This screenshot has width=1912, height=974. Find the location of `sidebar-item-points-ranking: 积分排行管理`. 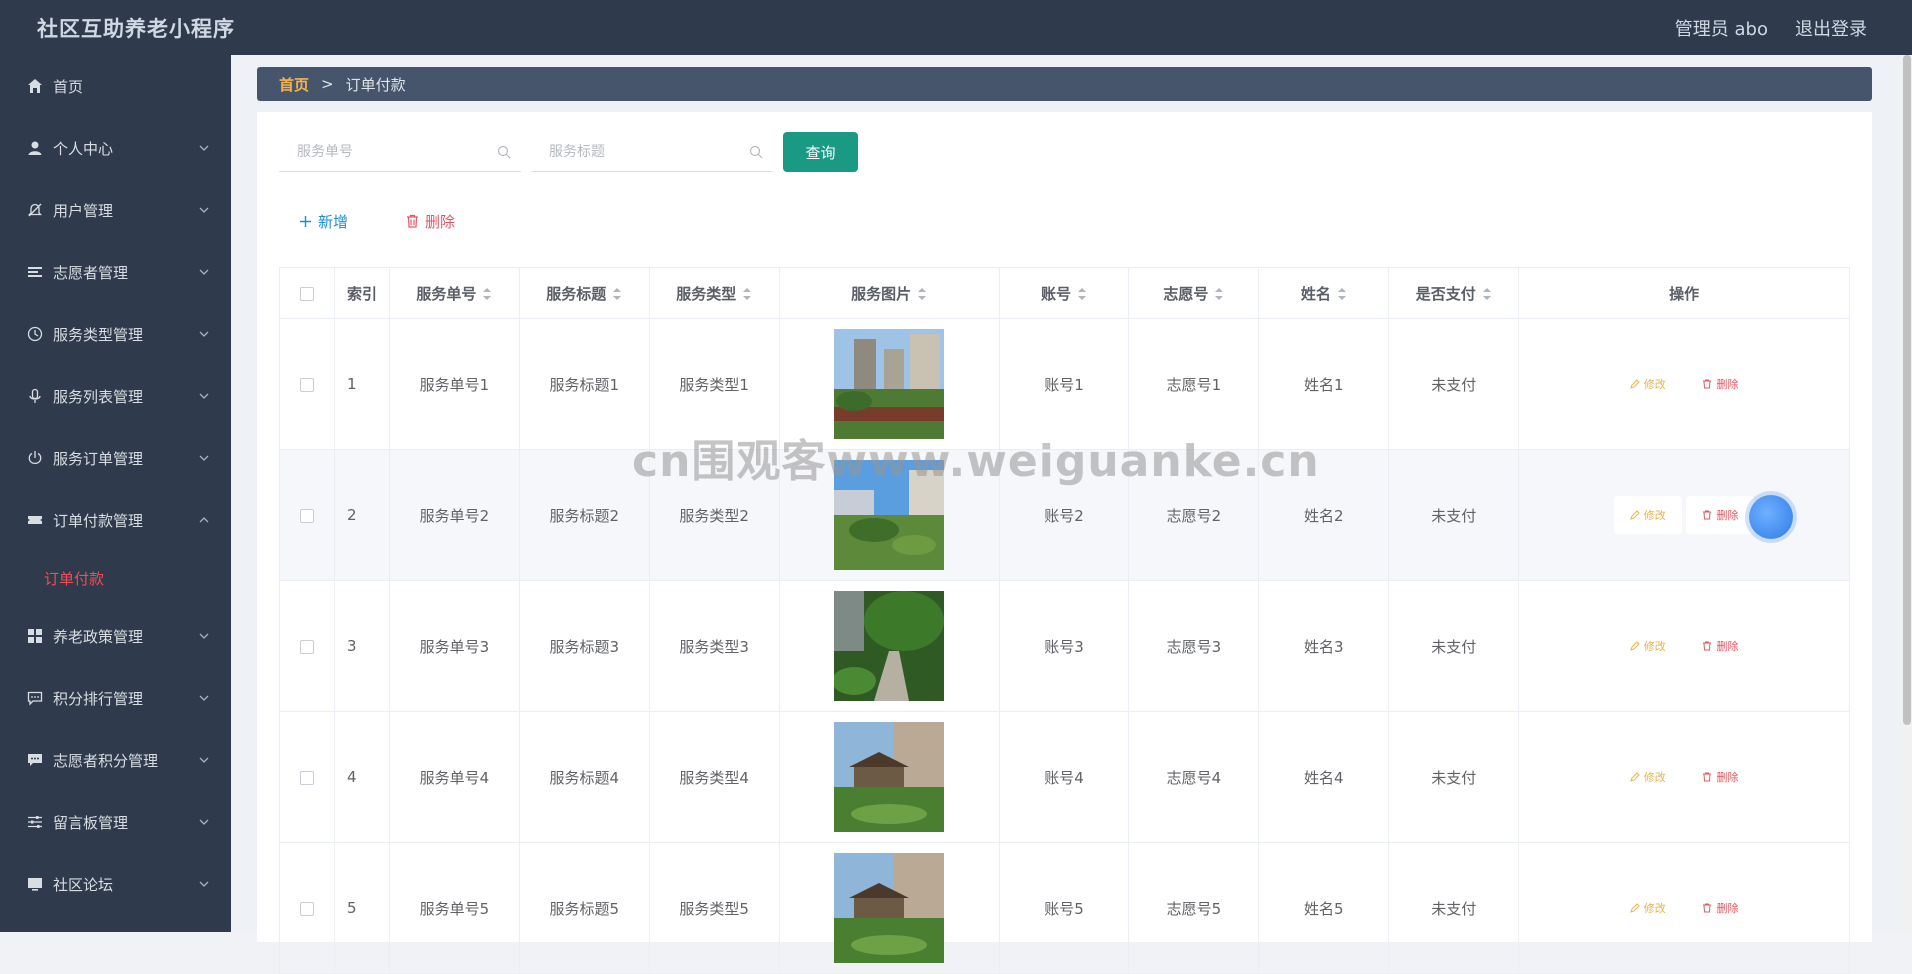

sidebar-item-points-ranking: 积分排行管理 is located at coordinates (115, 698).